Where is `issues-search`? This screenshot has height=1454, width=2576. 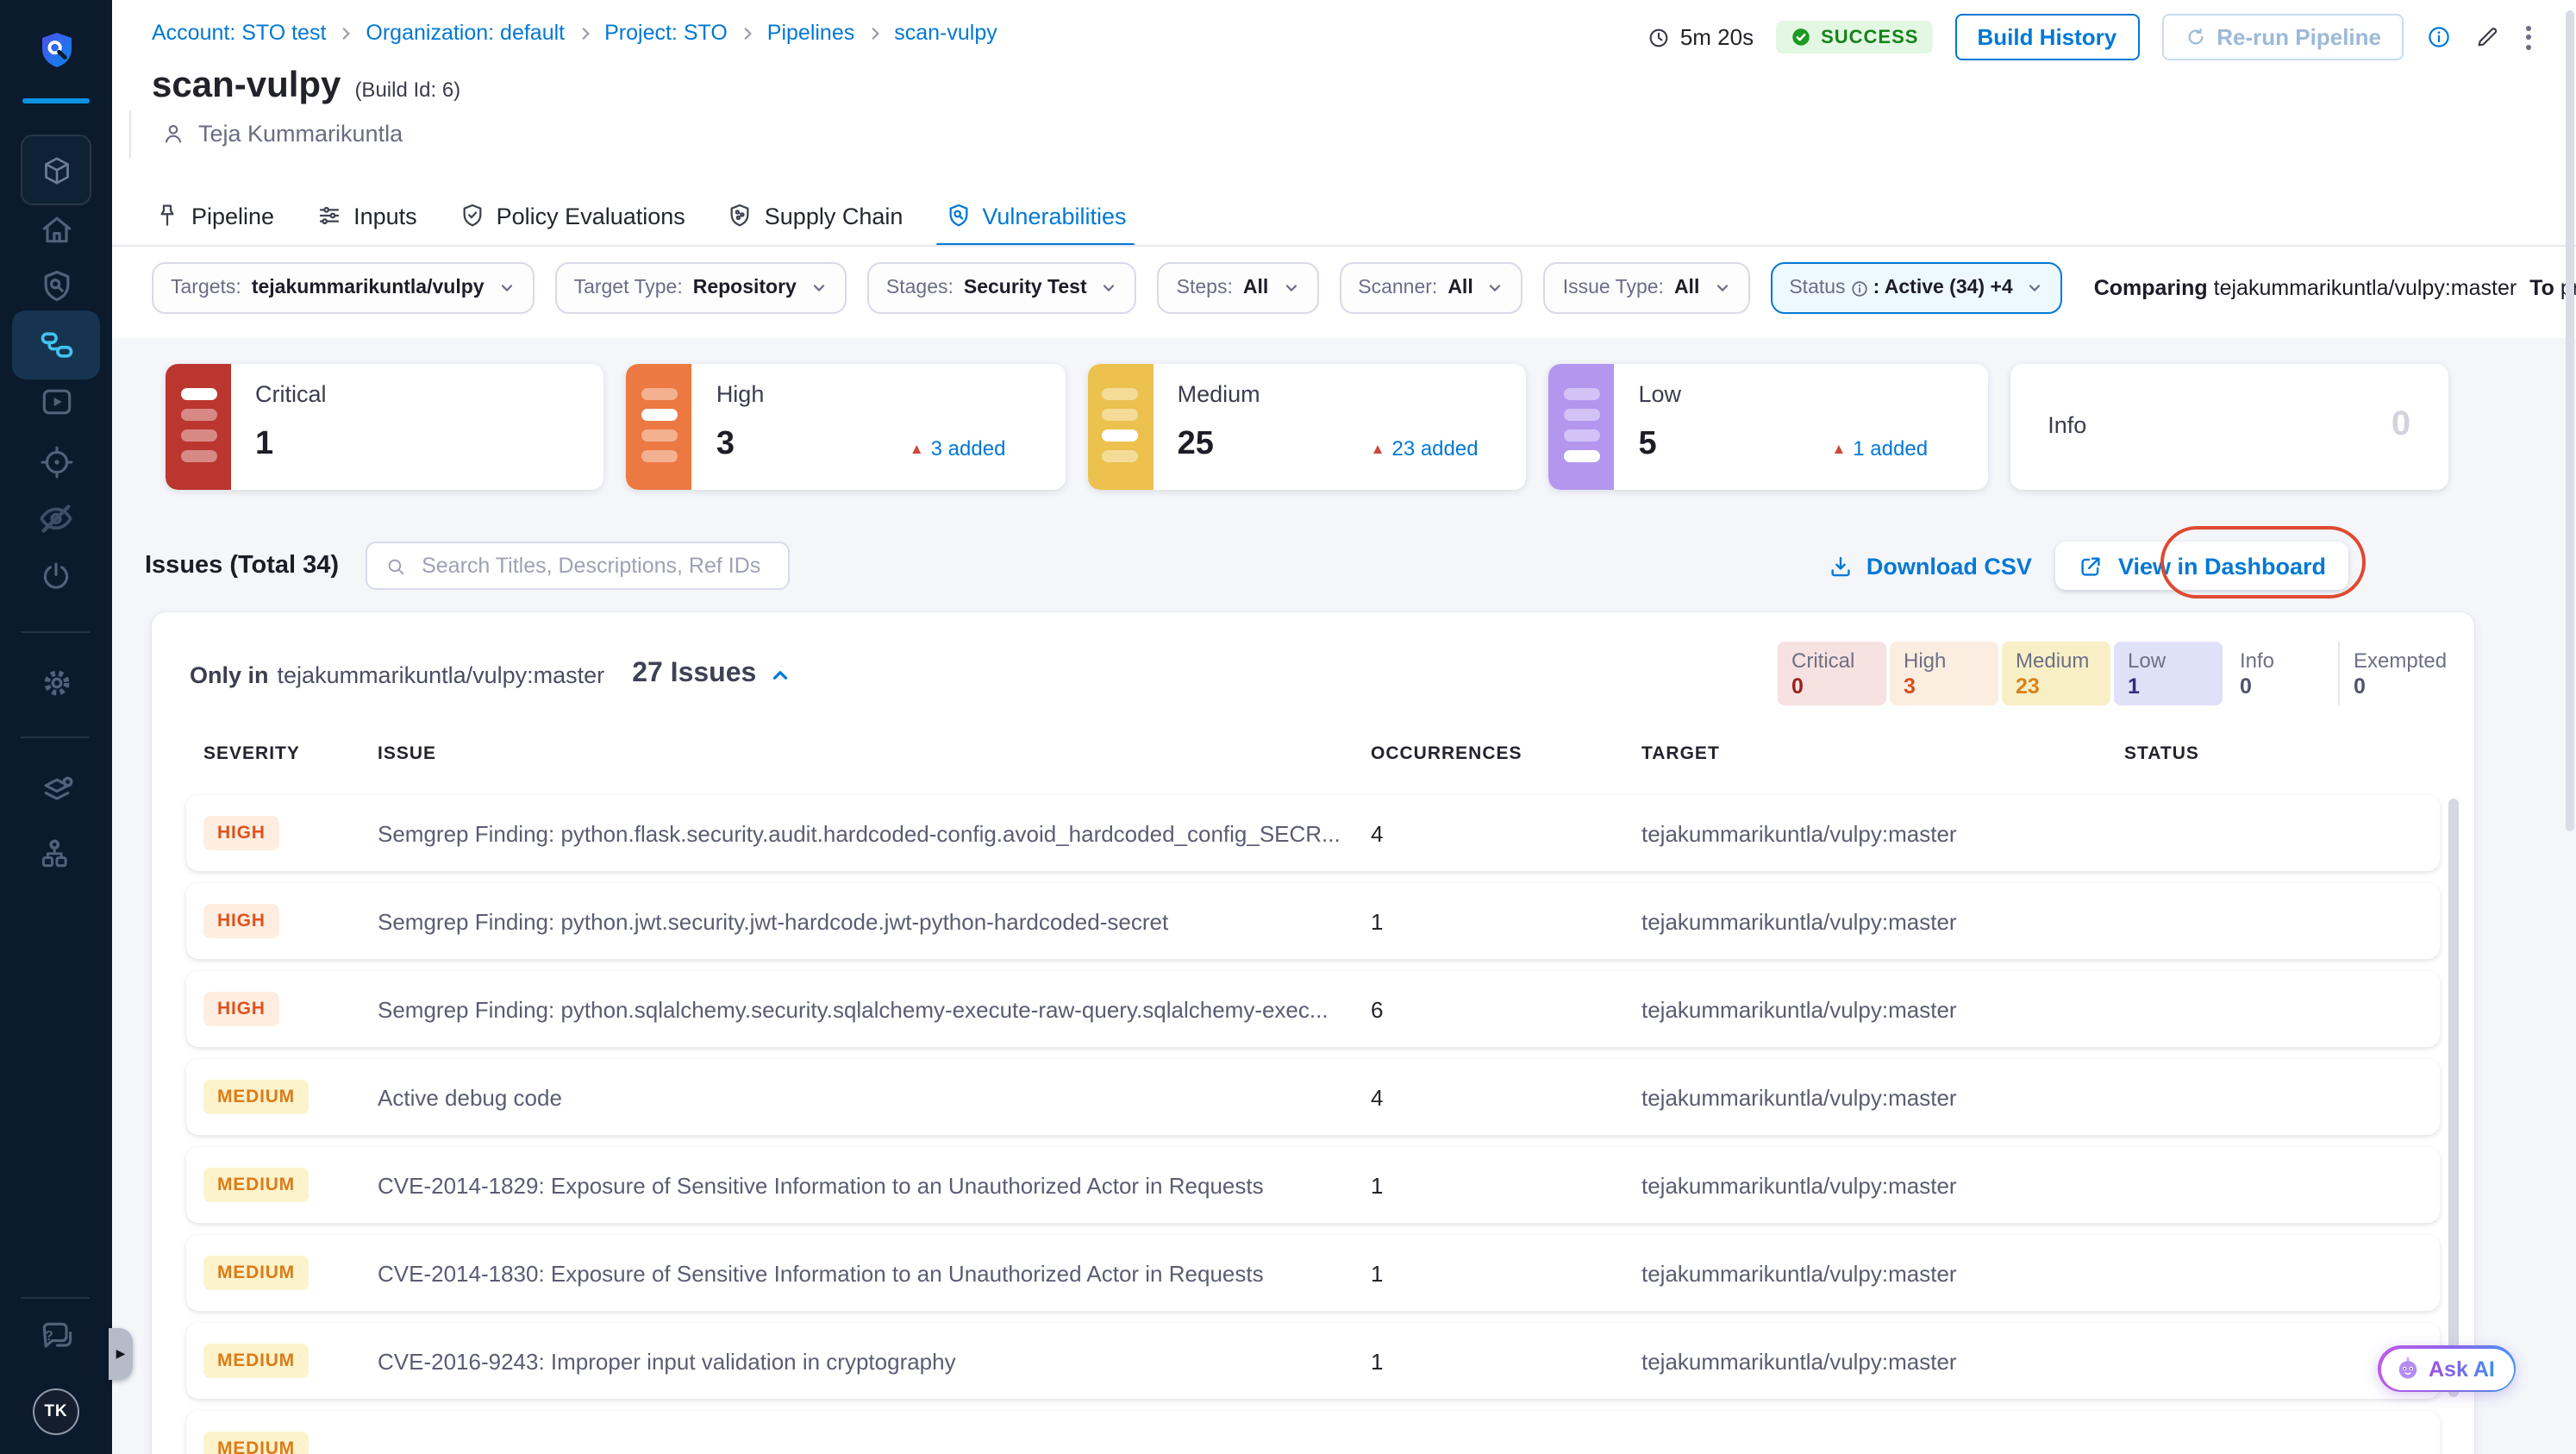 issues-search is located at coordinates (577, 566).